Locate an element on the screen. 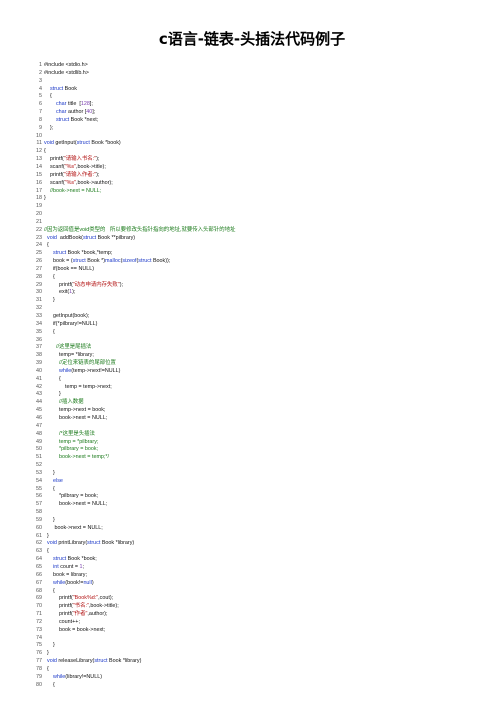 The image size is (504, 713). code-line: 5 { is located at coordinates (265, 97).